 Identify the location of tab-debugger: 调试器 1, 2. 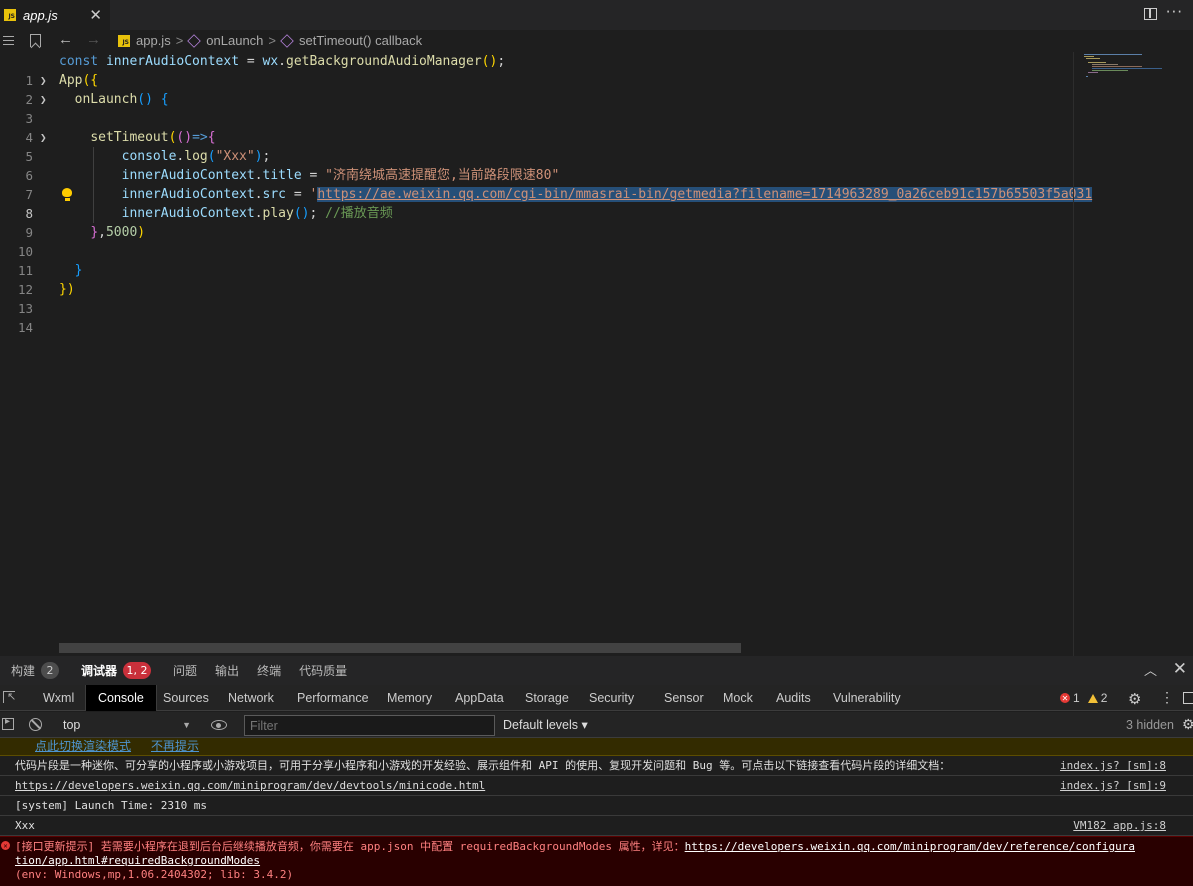
(116, 670).